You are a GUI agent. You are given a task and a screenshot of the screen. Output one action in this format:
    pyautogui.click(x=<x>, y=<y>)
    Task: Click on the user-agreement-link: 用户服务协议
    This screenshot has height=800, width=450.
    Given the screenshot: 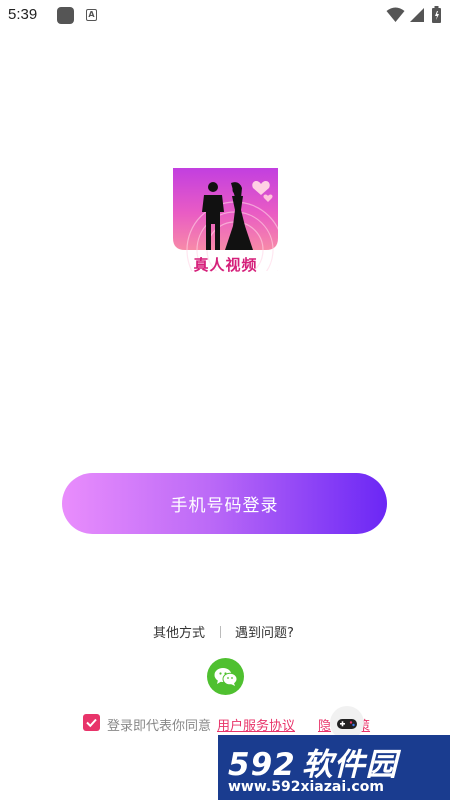 What is the action you would take?
    pyautogui.click(x=256, y=724)
    